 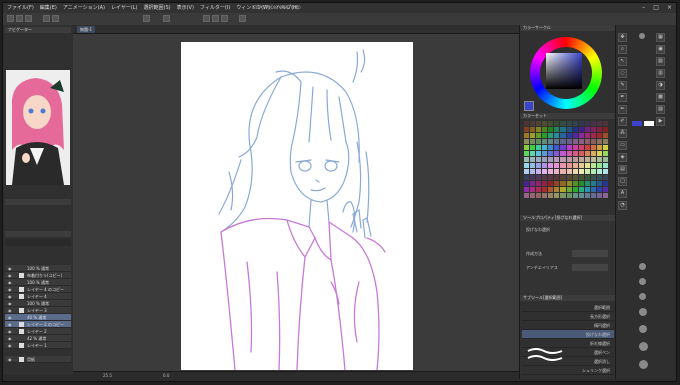 What do you see at coordinates (157, 7) in the screenshot?
I see `menu-selection: 選択範囲(S)` at bounding box center [157, 7].